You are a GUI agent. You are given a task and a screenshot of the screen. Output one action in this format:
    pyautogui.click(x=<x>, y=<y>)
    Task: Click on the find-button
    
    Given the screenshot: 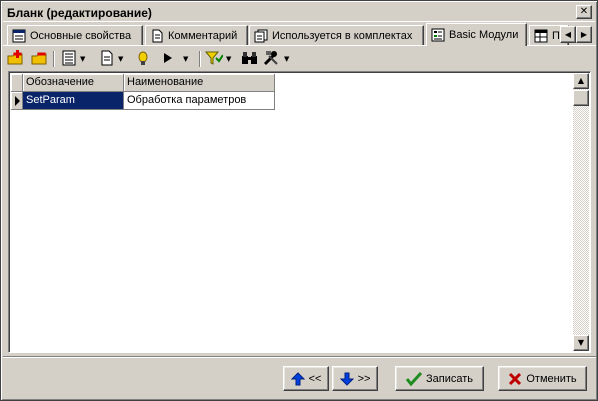 What is the action you would take?
    pyautogui.click(x=250, y=59)
    